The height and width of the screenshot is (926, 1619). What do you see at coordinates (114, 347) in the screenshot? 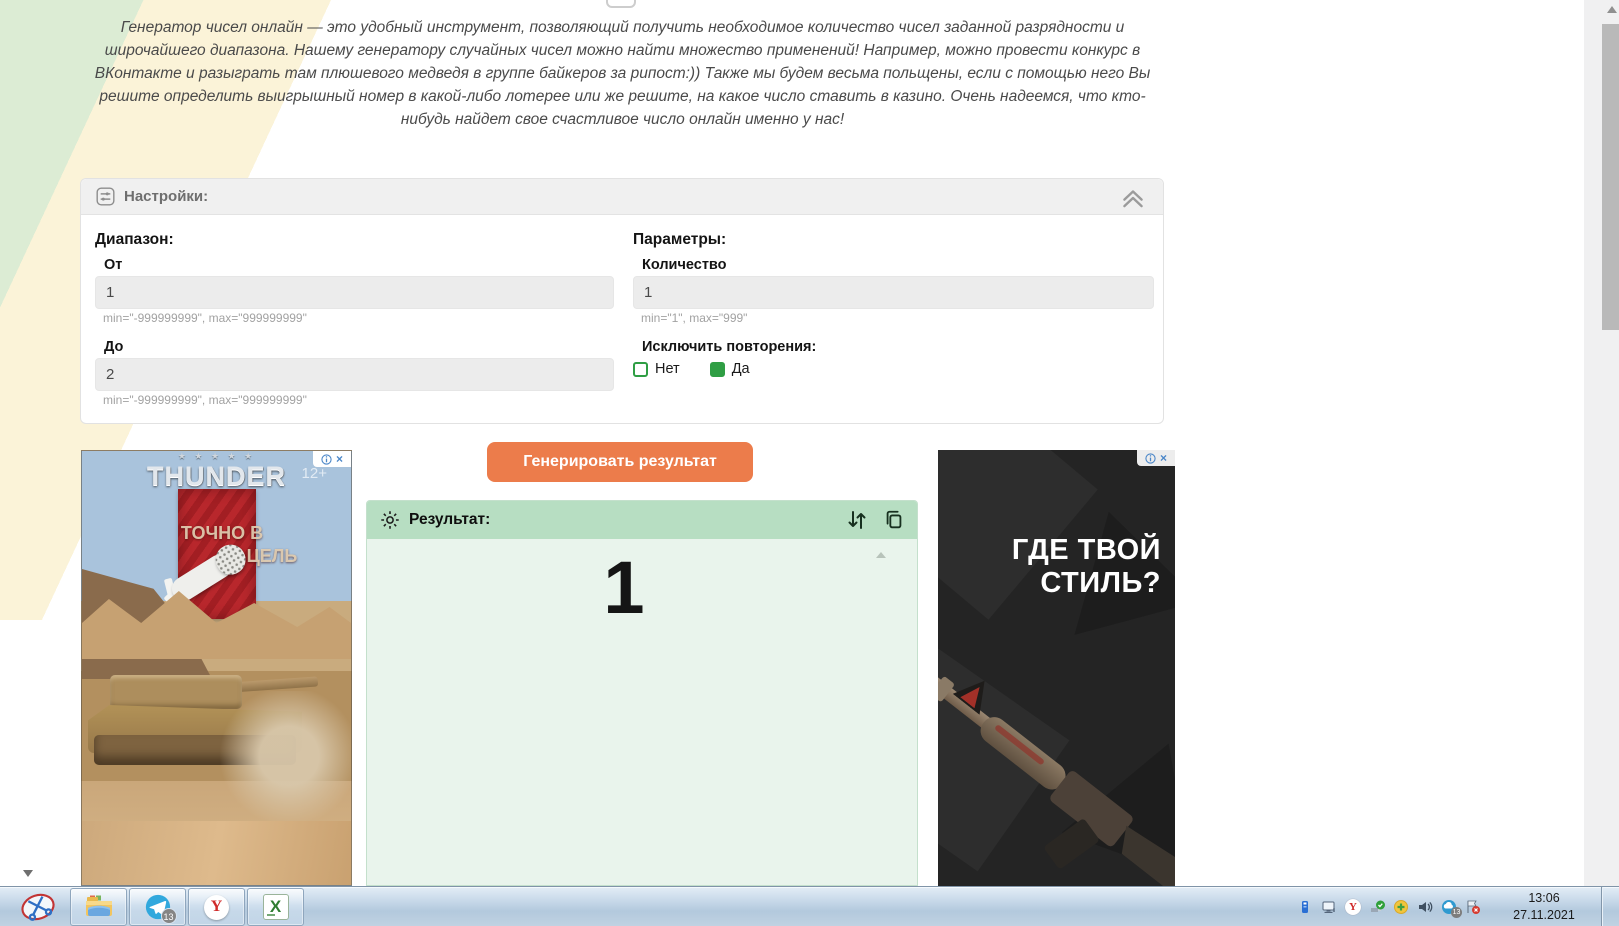
I see `to-label: До` at bounding box center [114, 347].